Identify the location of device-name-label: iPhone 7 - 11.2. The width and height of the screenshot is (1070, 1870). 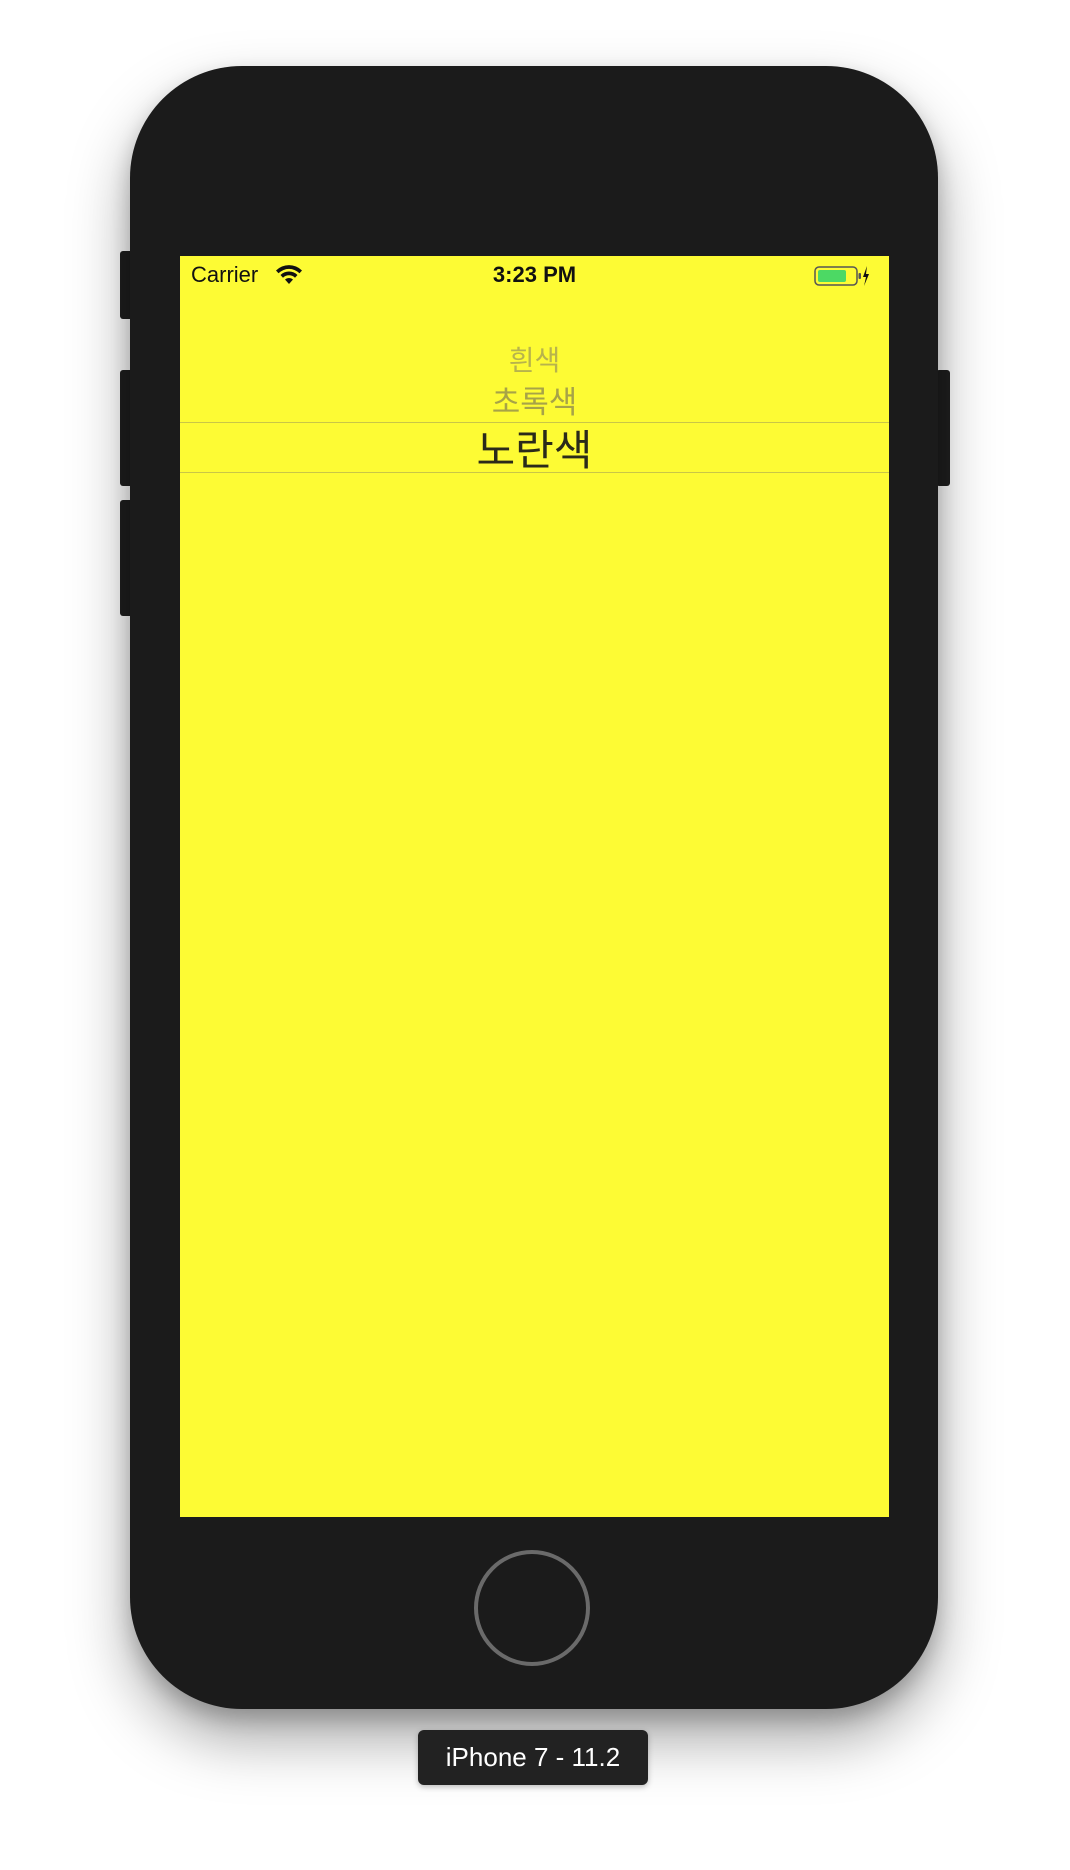
(533, 1757).